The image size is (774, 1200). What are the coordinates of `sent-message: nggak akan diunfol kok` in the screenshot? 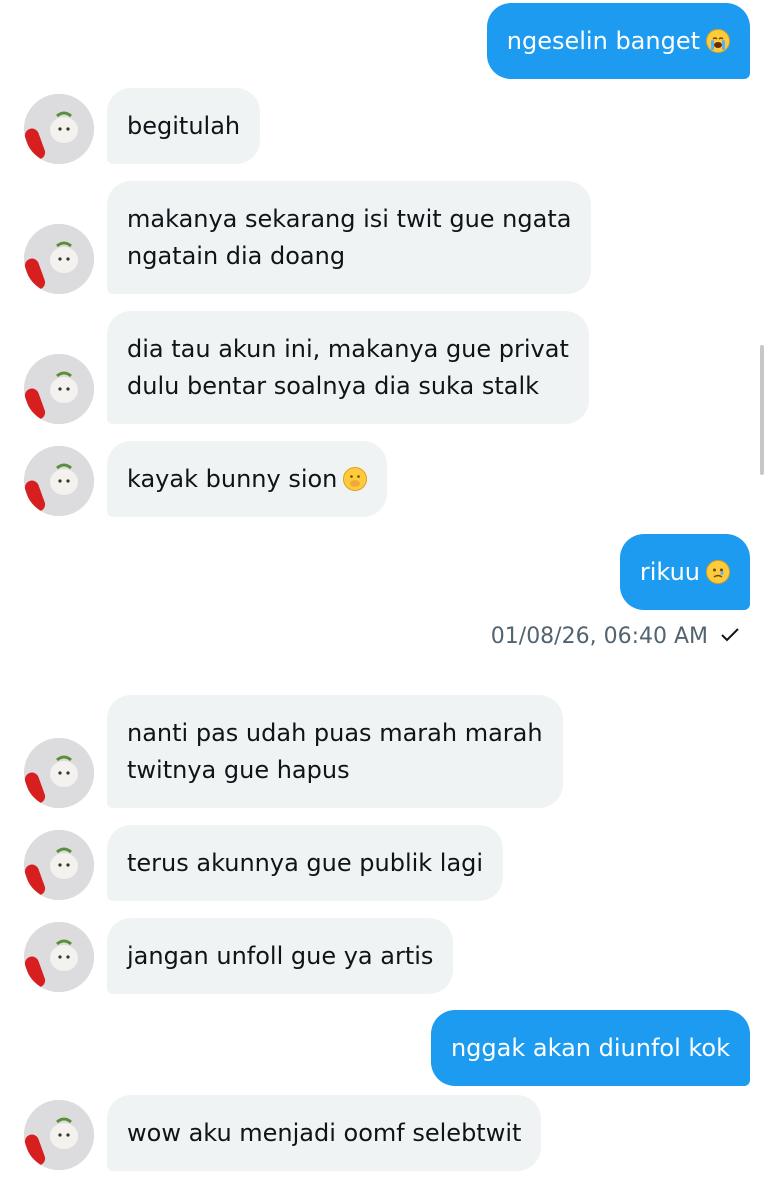 It's located at (590, 1048).